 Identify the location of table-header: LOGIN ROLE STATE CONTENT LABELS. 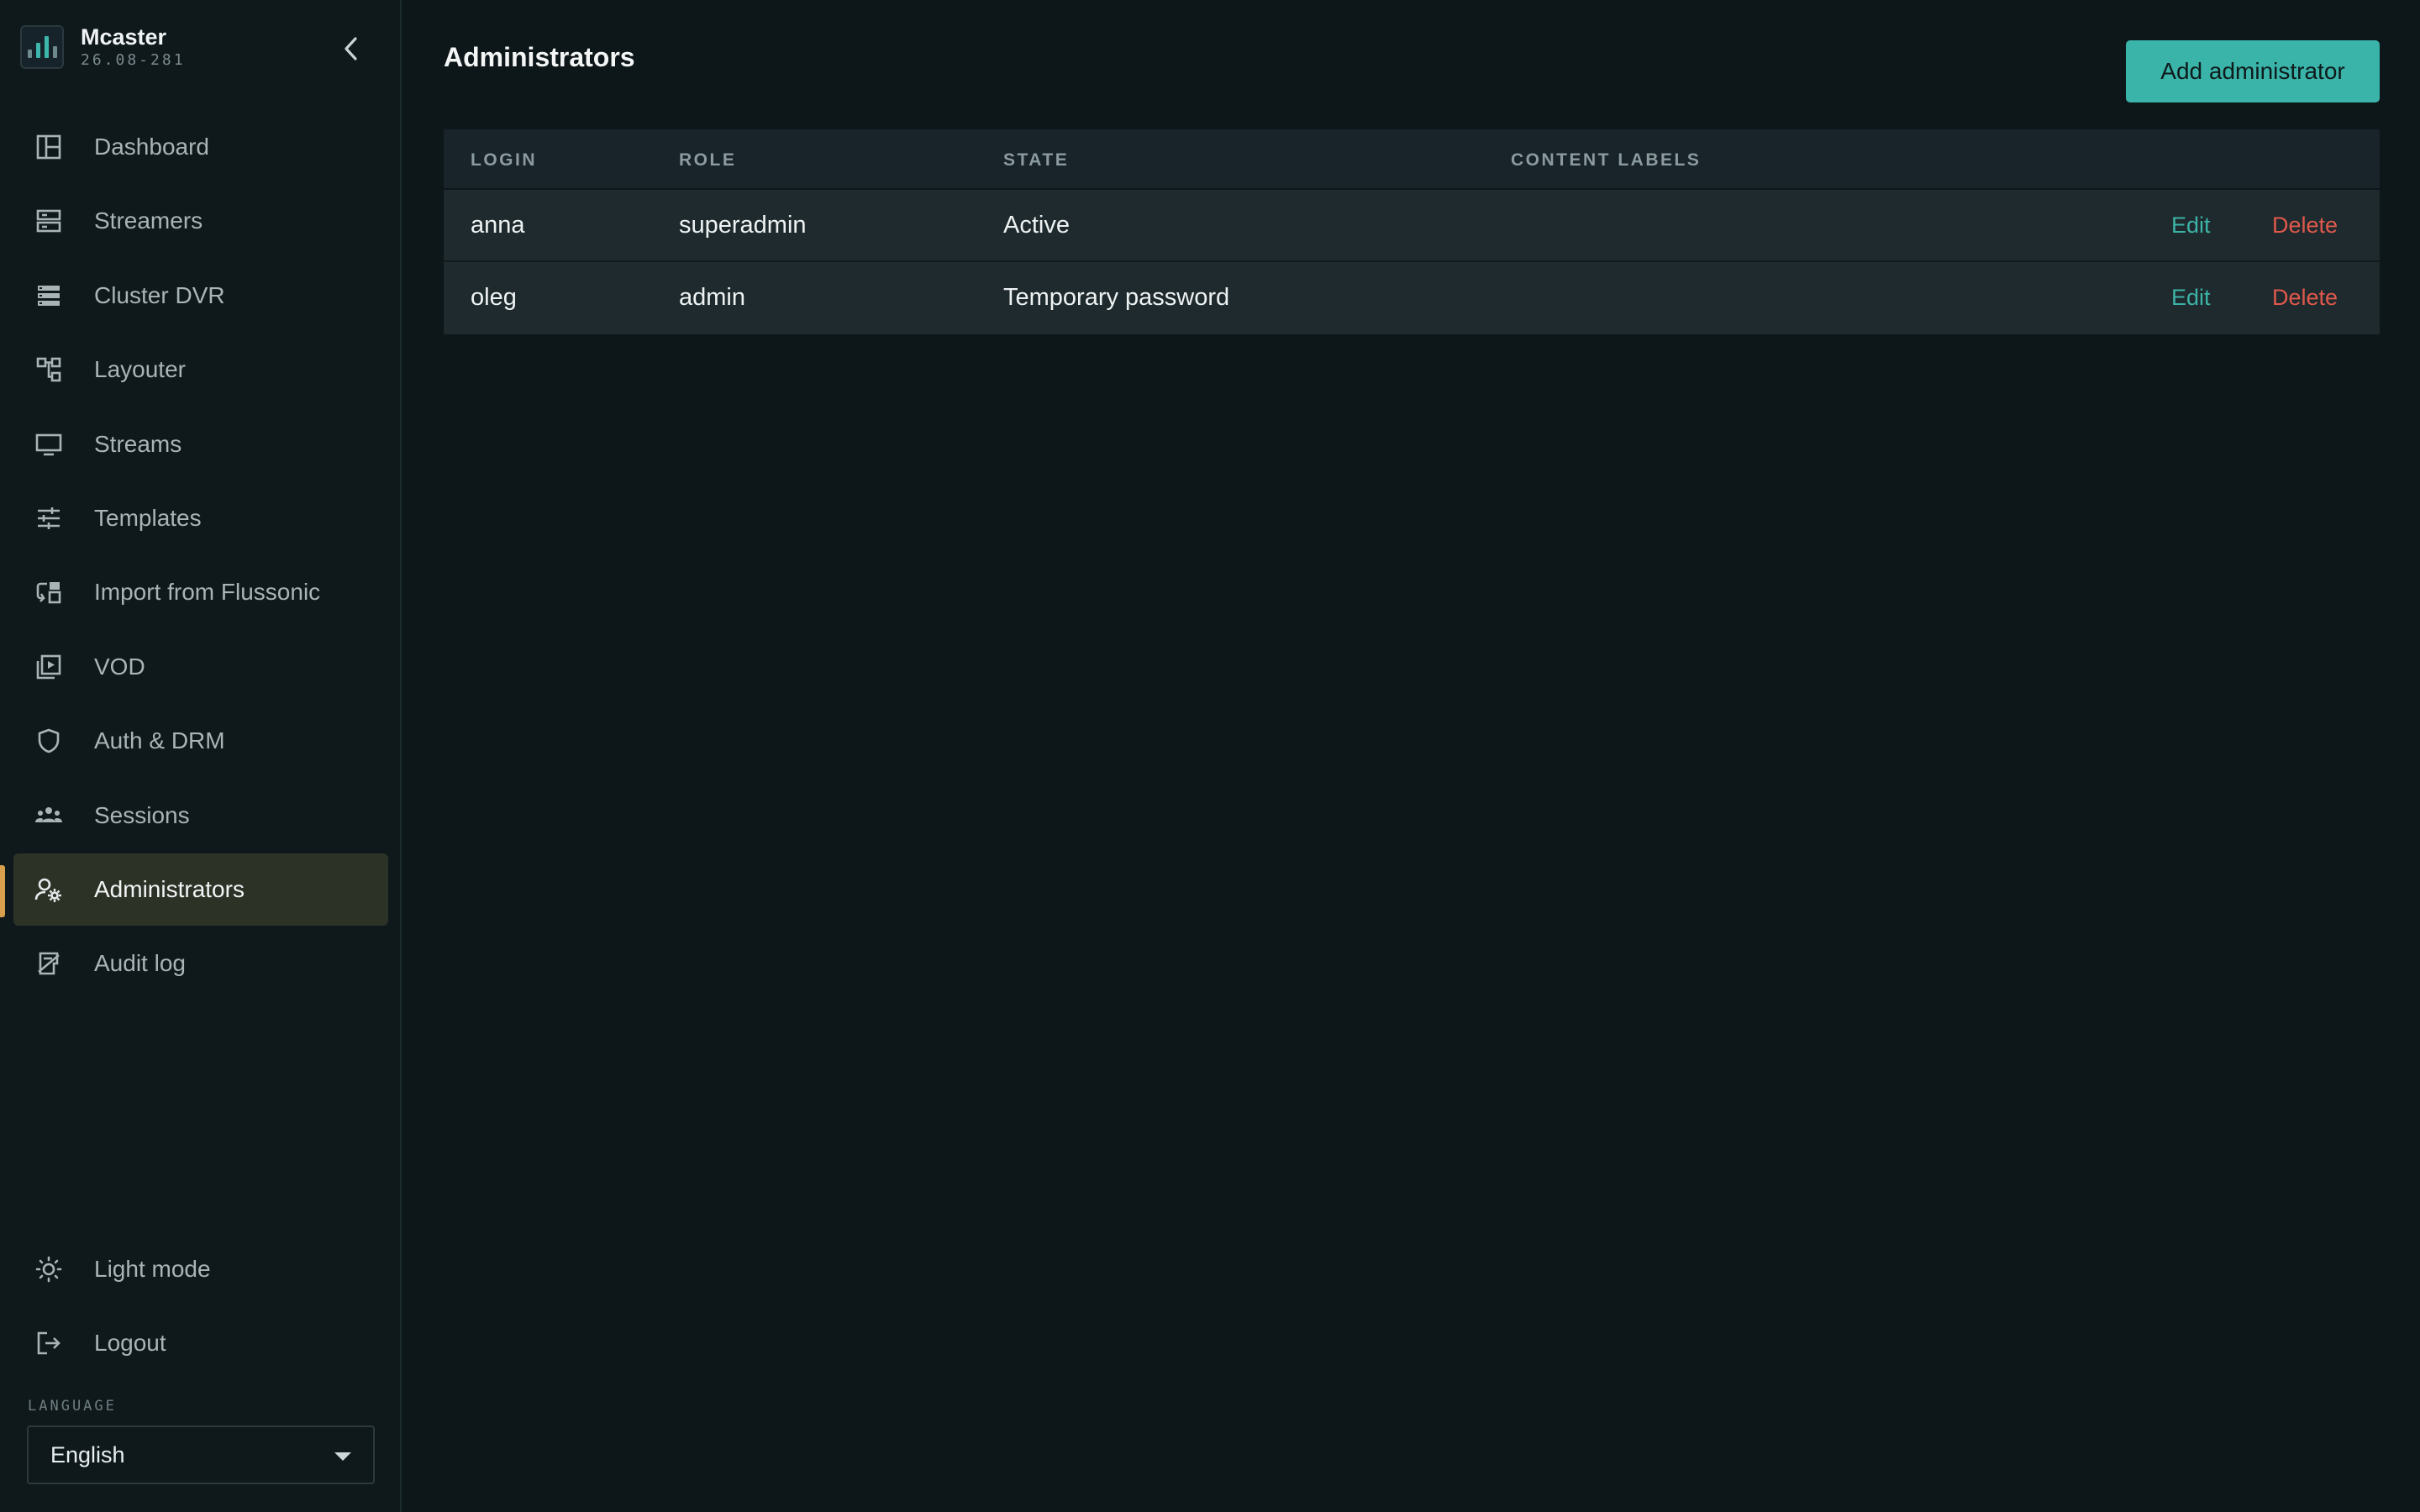
(1412, 159).